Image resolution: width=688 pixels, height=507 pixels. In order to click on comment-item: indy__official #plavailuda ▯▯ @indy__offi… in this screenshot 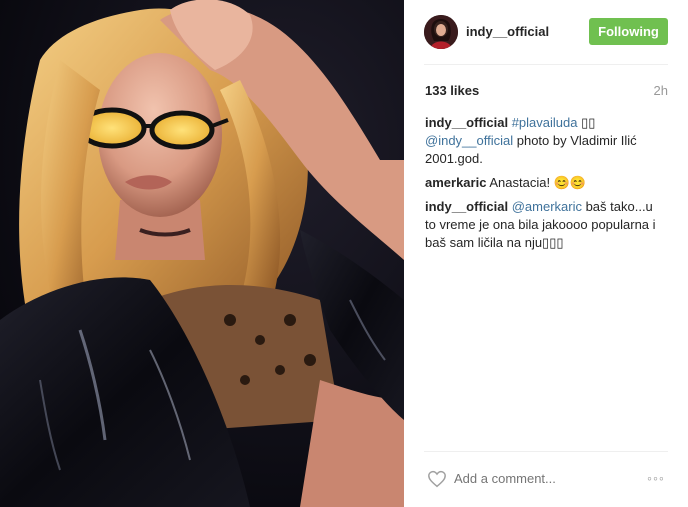, I will do `click(545, 141)`.